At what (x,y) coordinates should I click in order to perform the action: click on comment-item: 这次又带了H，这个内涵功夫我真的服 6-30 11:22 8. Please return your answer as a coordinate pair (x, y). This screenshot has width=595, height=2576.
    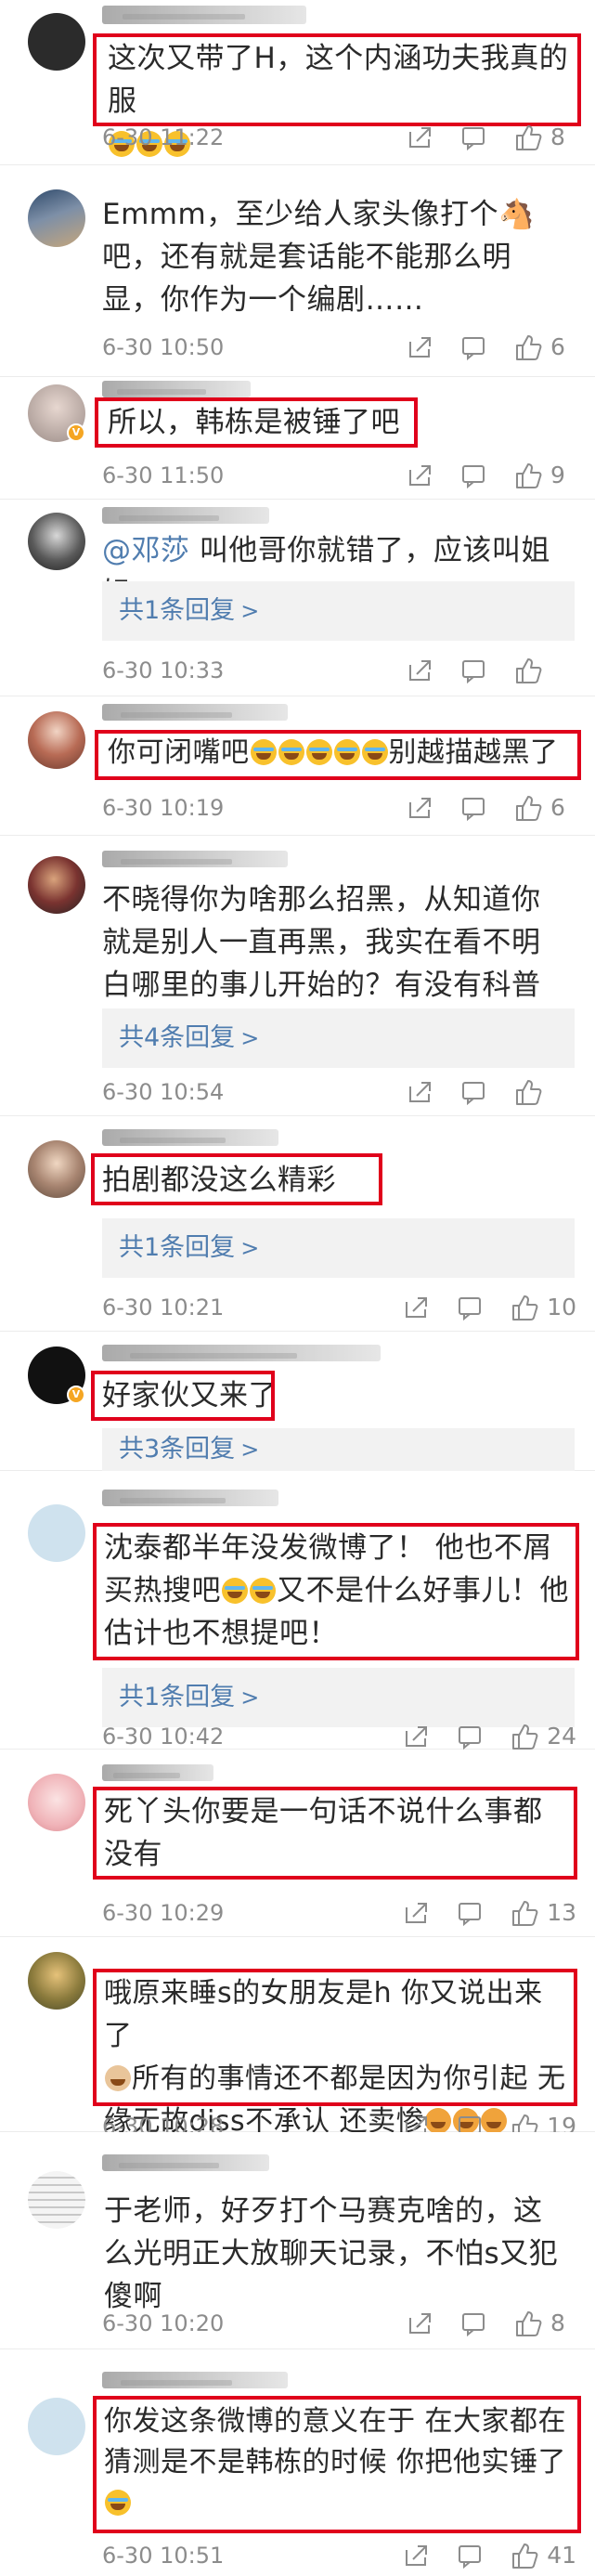
    Looking at the image, I should click on (297, 82).